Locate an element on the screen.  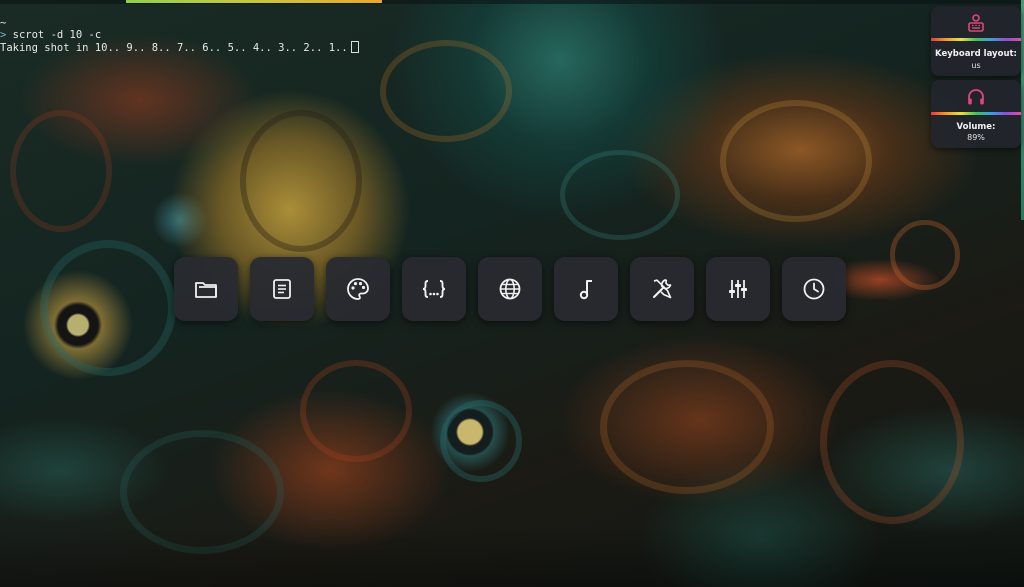
launcher-web-browser-button is located at coordinates (510, 289).